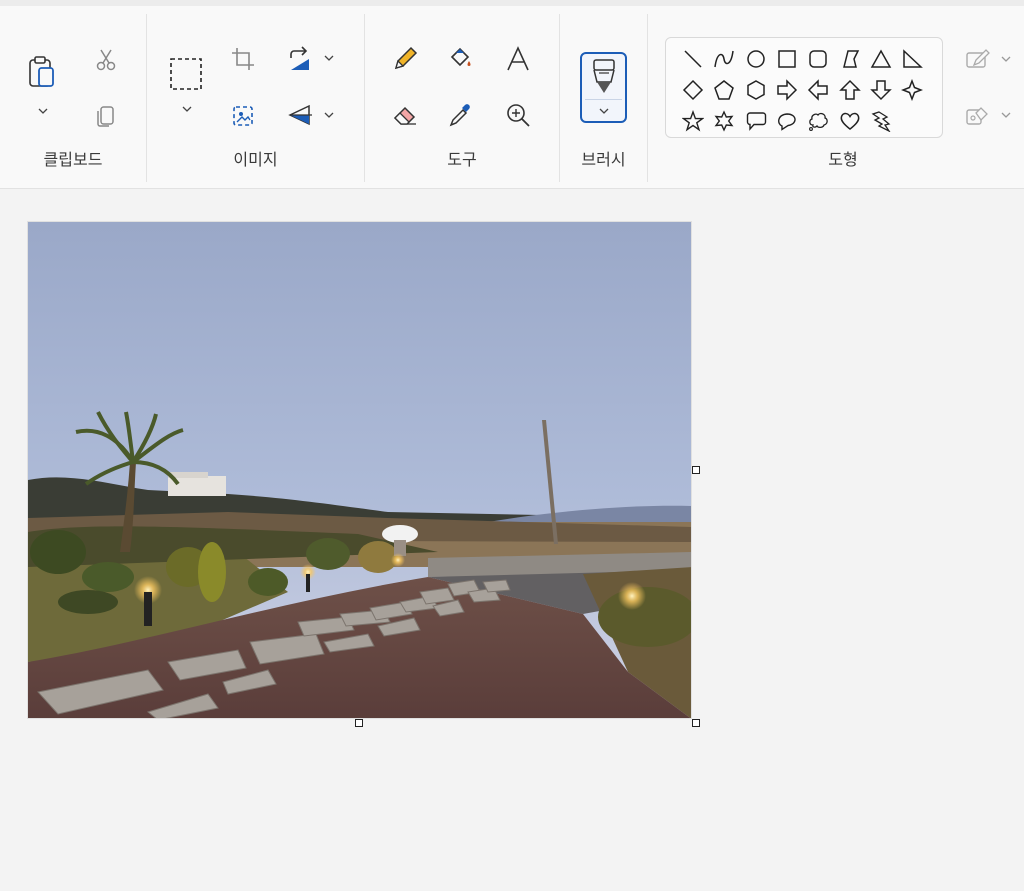 The width and height of the screenshot is (1024, 891). I want to click on rotate-icon, so click(299, 58).